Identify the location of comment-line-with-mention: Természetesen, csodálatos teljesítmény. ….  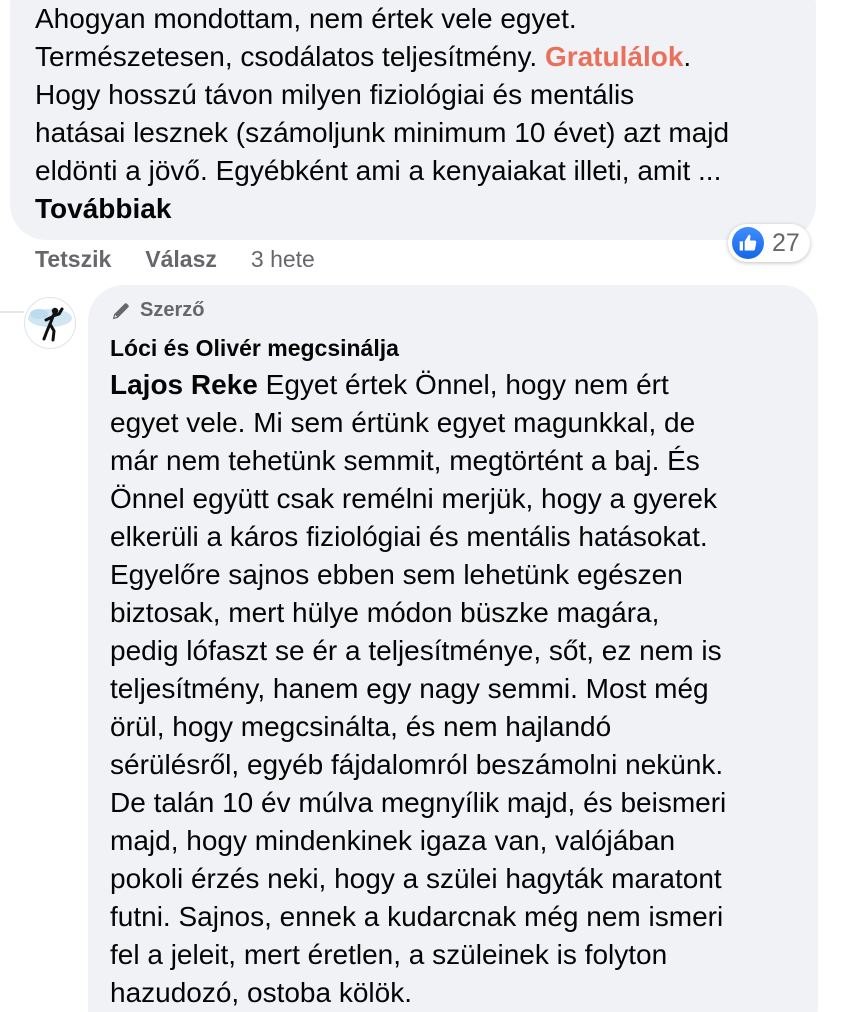
(420, 57).